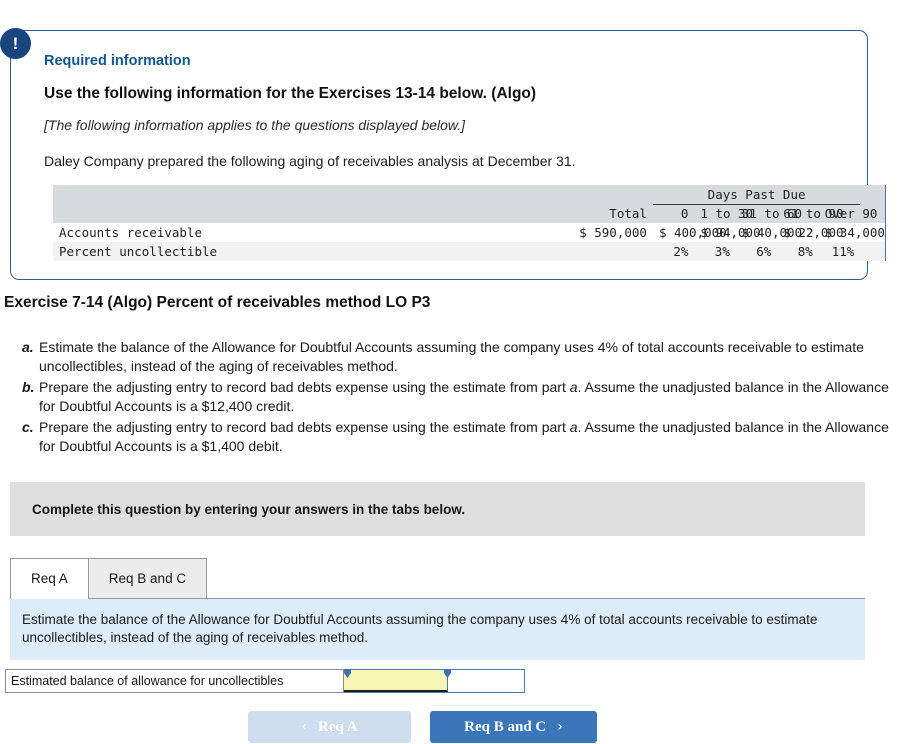 The width and height of the screenshot is (915, 744). What do you see at coordinates (692, 232) in the screenshot?
I see `ar-0: $ 400,000` at bounding box center [692, 232].